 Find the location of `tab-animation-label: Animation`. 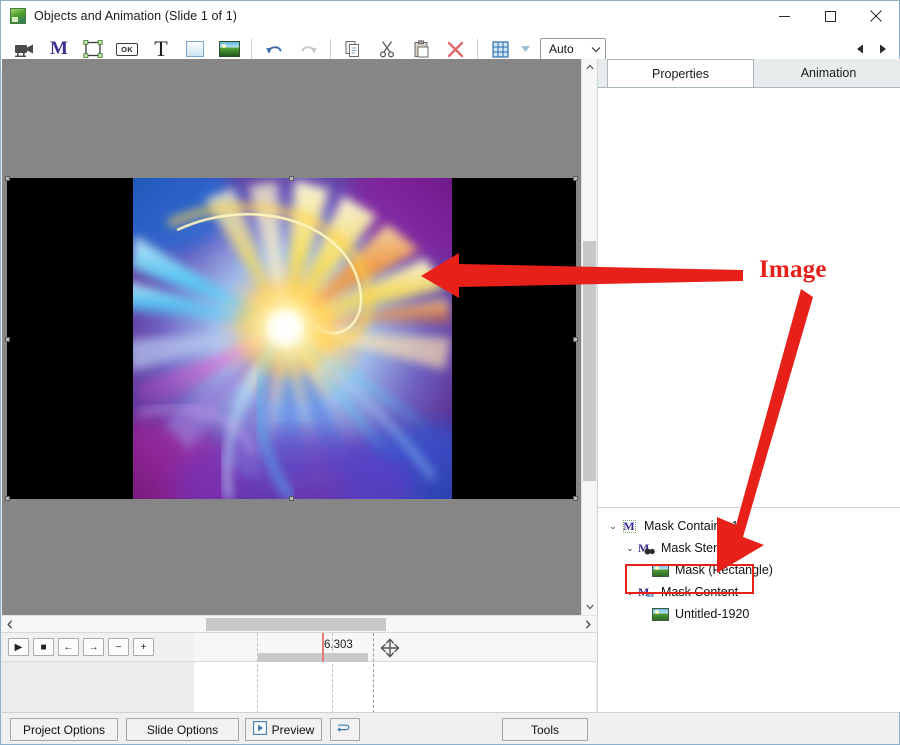

tab-animation-label: Animation is located at coordinates (828, 73).